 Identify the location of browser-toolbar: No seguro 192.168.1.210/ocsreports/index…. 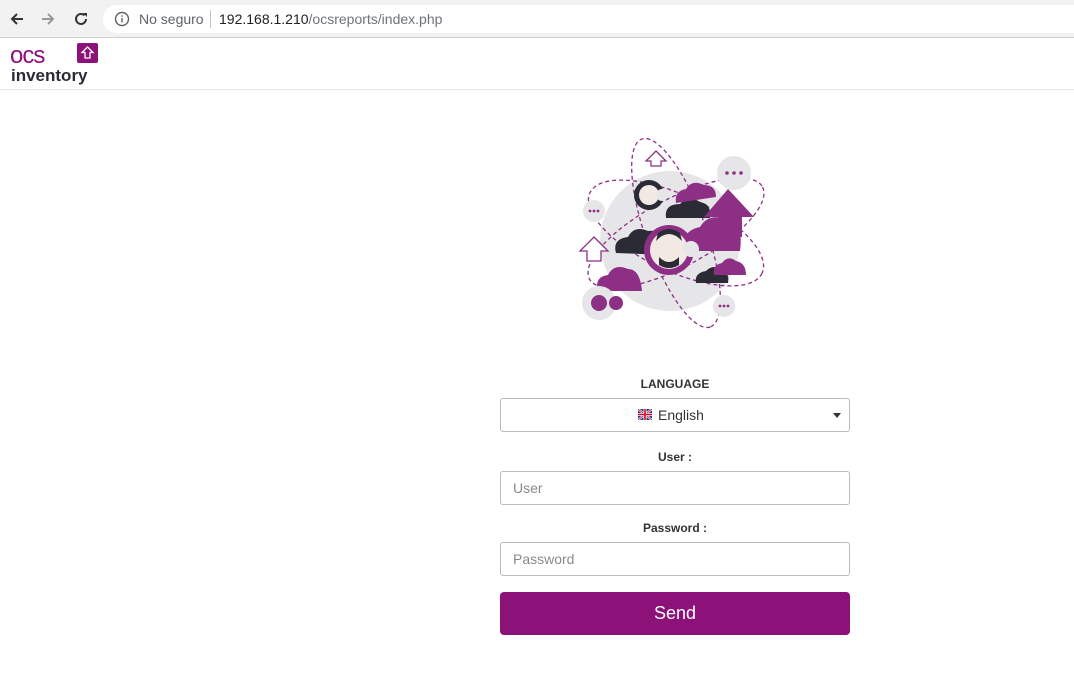
(537, 19).